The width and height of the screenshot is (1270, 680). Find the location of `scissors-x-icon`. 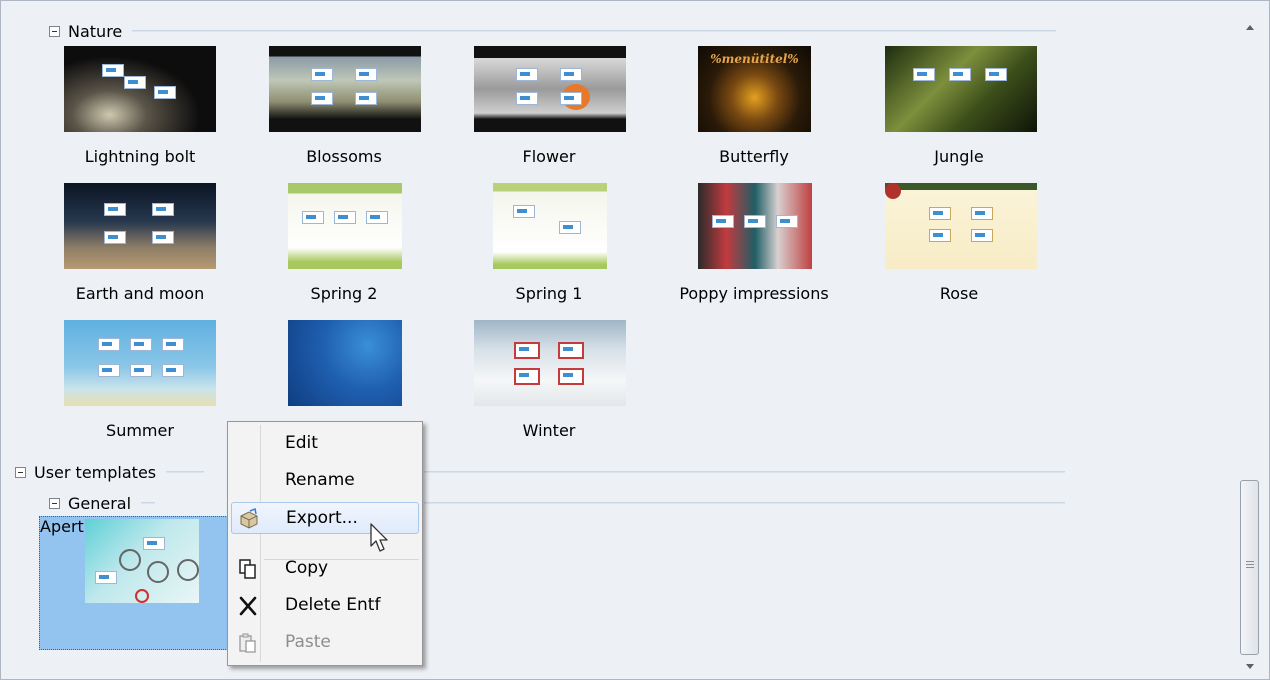

scissors-x-icon is located at coordinates (248, 606).